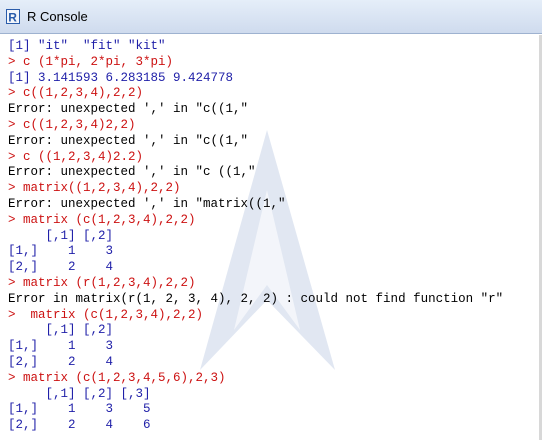  Describe the element at coordinates (147, 203) in the screenshot. I see `console-error-line: Error: unexpected ',' in "matrix((1,"` at that location.